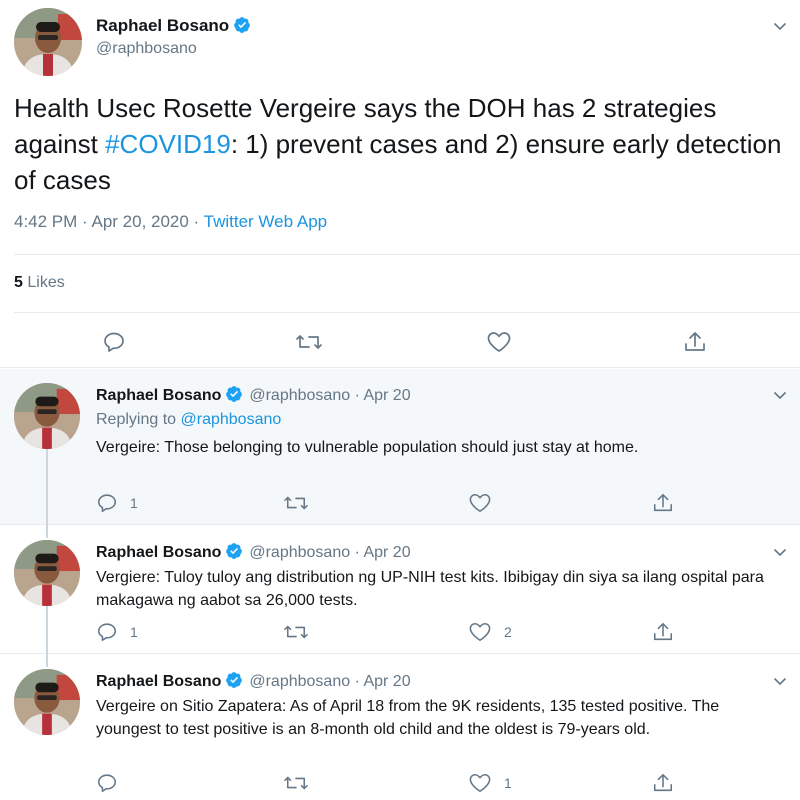 This screenshot has height=800, width=800. What do you see at coordinates (46, 282) in the screenshot?
I see `likes-label: Likes` at bounding box center [46, 282].